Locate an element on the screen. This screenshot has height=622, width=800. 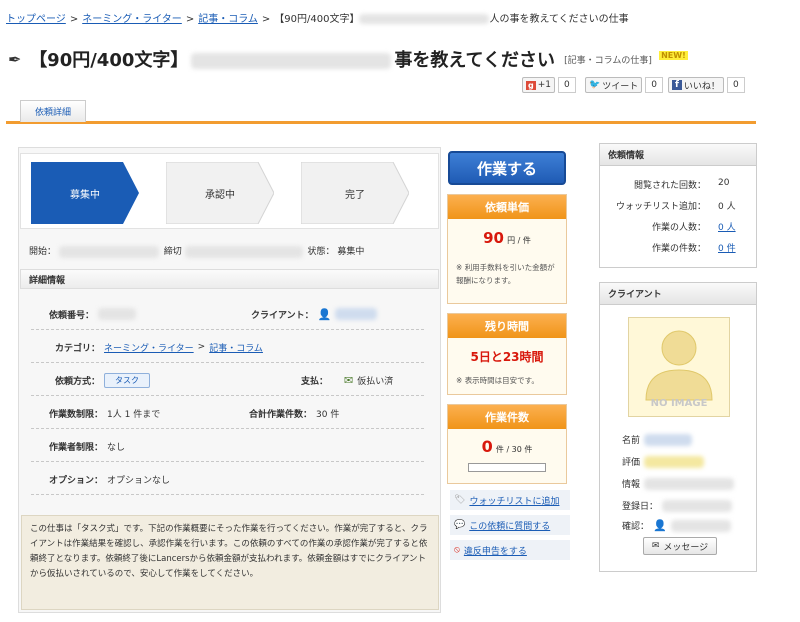
step-approving-label: 承認中 is located at coordinates (220, 195).